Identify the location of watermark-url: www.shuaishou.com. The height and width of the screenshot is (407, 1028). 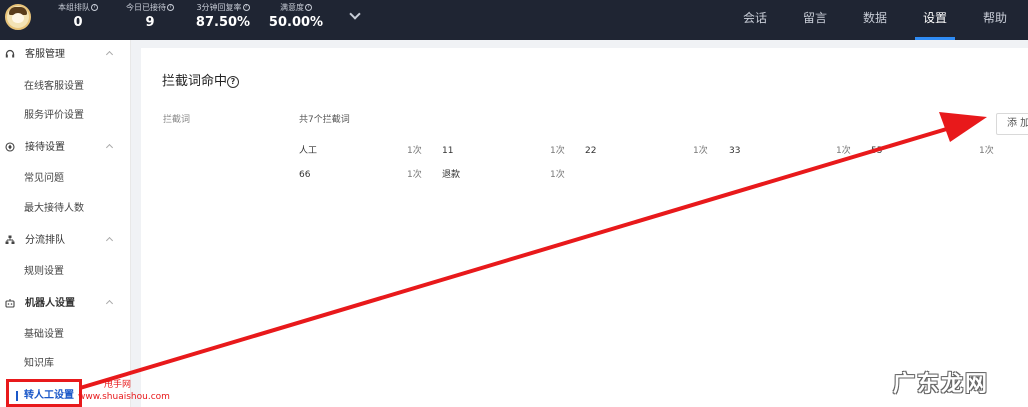
(124, 397).